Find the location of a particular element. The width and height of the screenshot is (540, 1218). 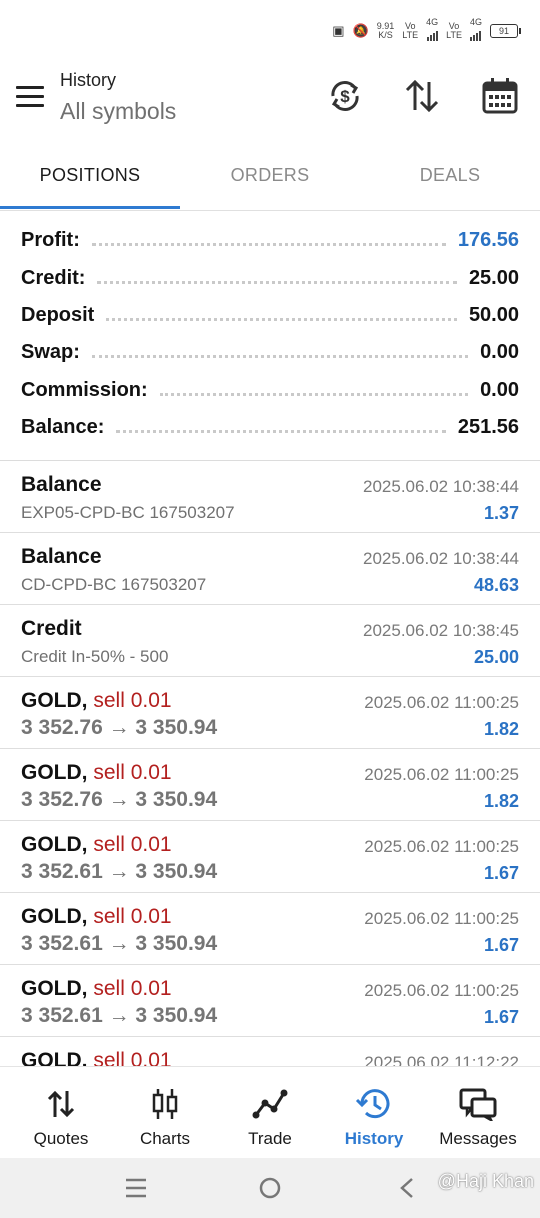

summary-value: 50.00 is located at coordinates (493, 314).